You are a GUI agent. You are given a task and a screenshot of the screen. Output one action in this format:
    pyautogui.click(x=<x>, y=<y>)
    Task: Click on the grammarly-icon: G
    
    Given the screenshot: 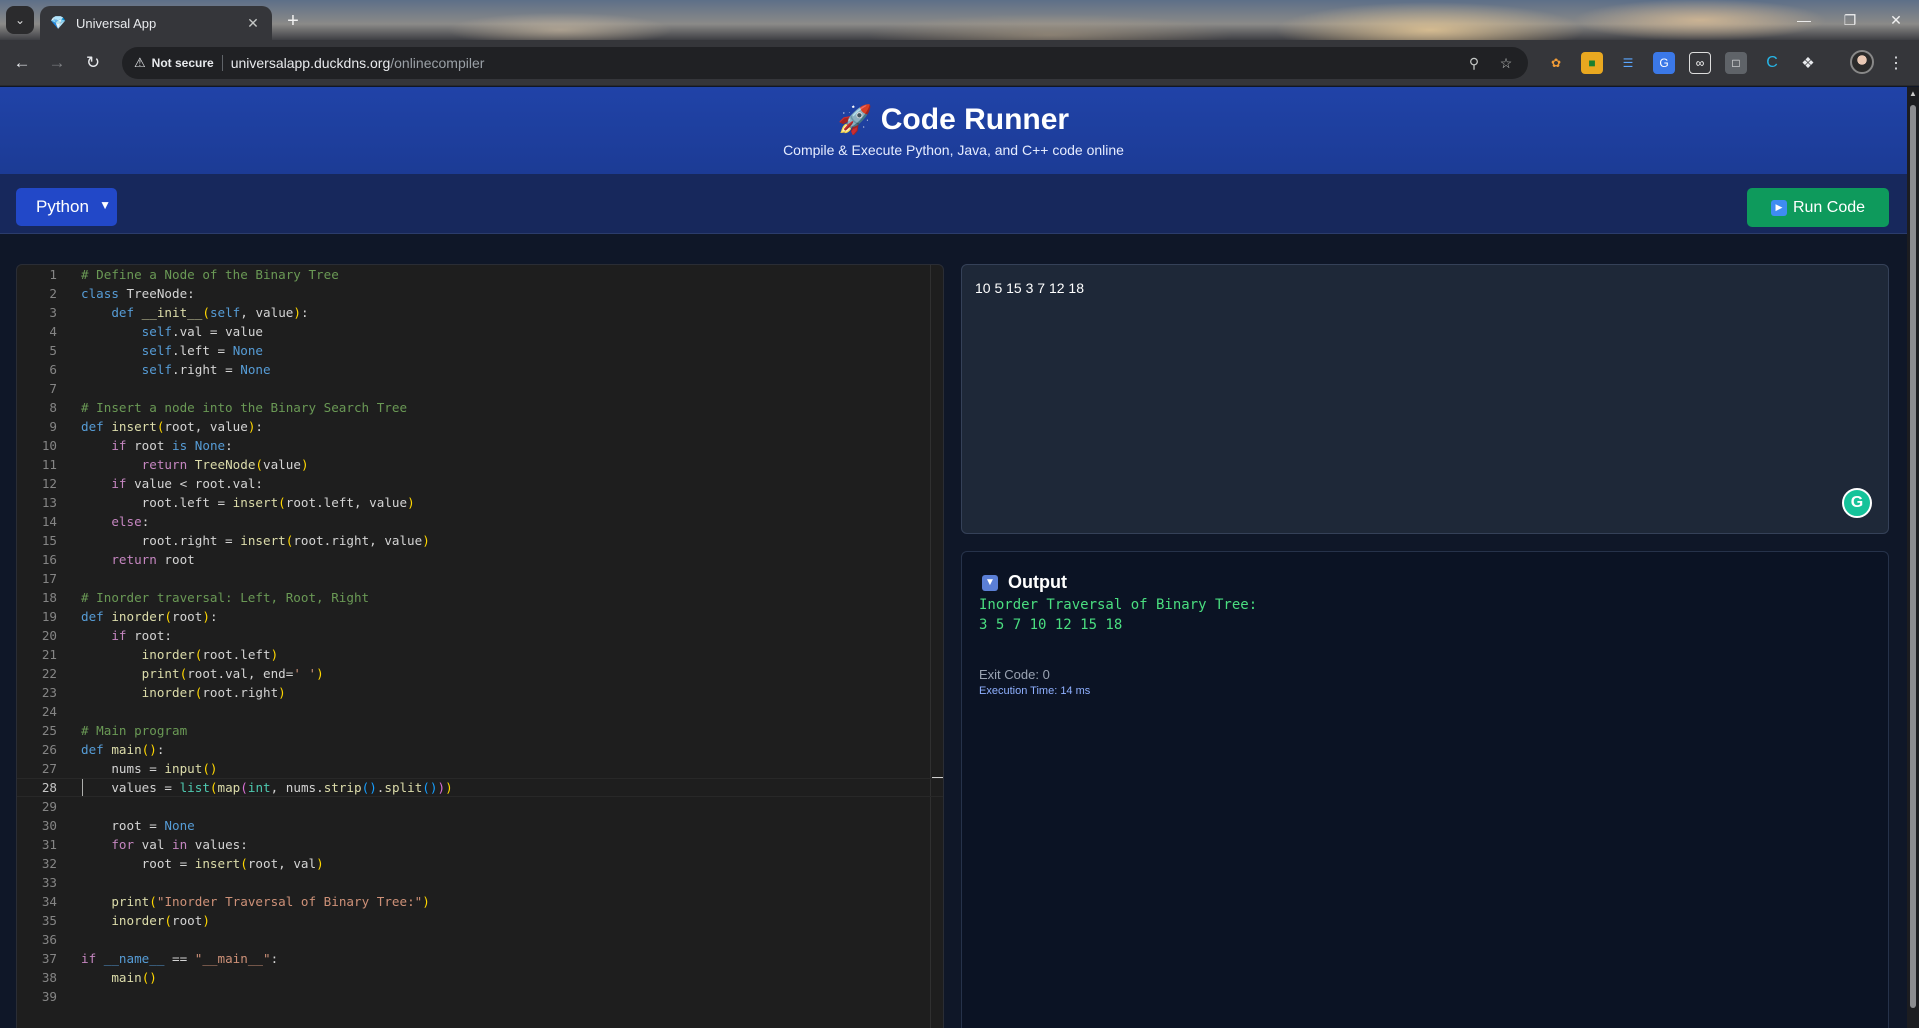 What is the action you would take?
    pyautogui.click(x=1857, y=503)
    